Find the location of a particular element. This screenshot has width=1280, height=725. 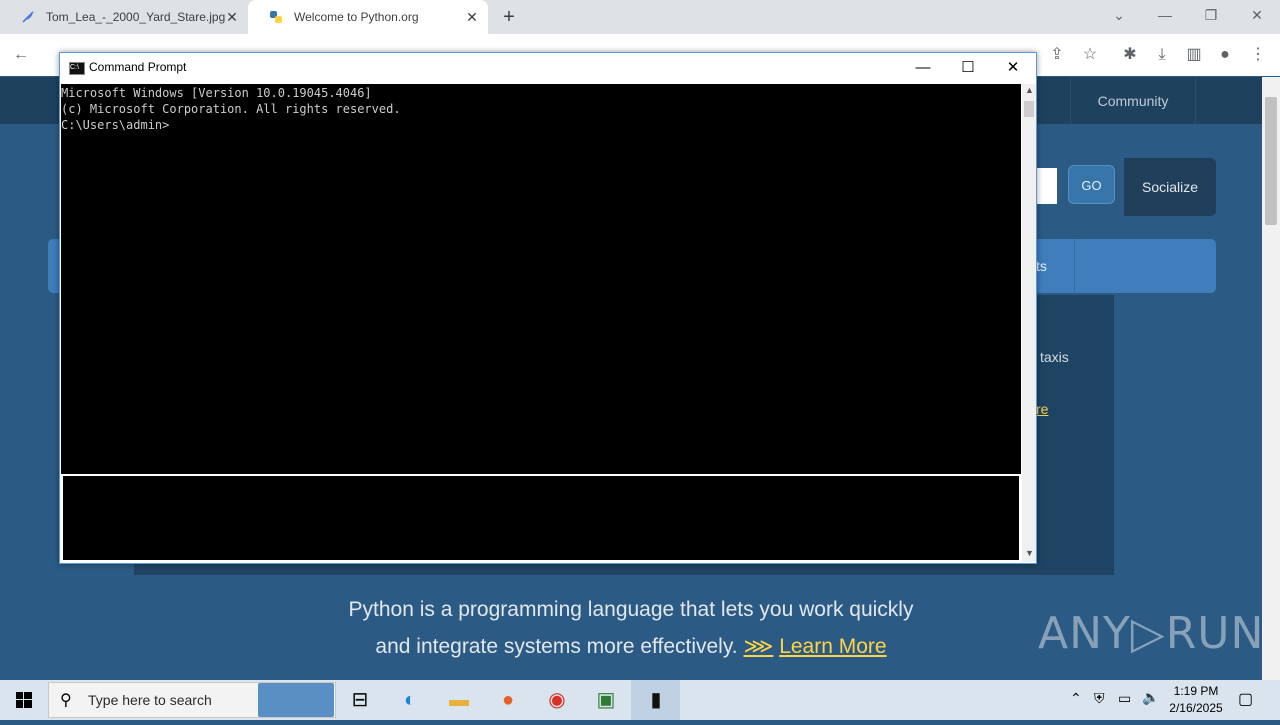

close-window-button: ✕ is located at coordinates (1257, 17).